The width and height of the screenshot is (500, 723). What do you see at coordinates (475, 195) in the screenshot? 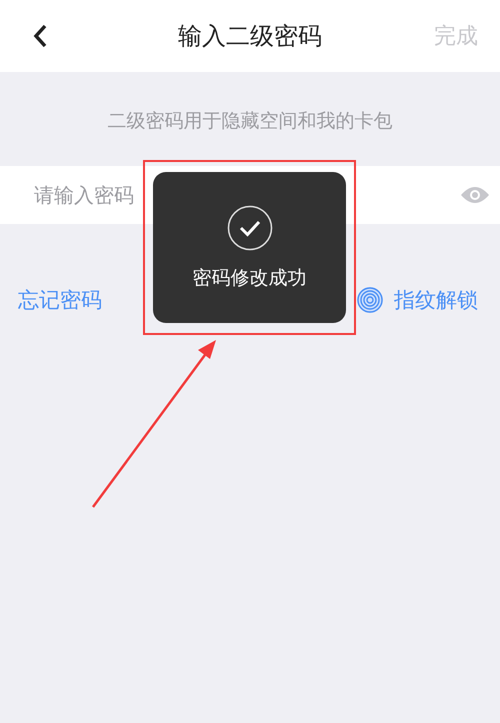
I see `eye-icon` at bounding box center [475, 195].